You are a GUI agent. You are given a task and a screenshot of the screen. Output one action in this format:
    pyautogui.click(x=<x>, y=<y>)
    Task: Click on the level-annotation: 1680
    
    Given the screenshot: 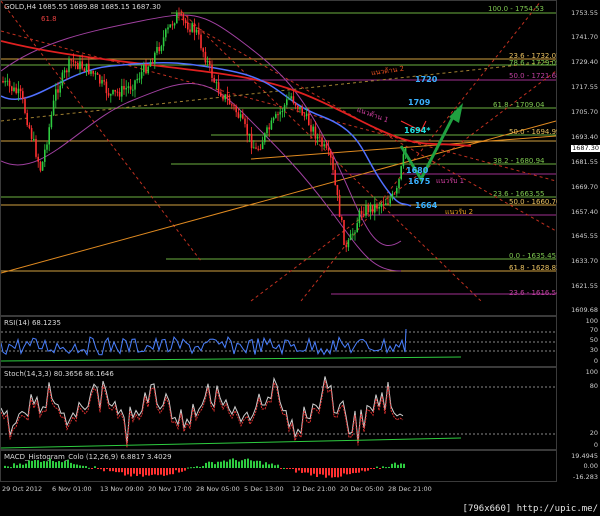 What is the action you would take?
    pyautogui.click(x=417, y=170)
    